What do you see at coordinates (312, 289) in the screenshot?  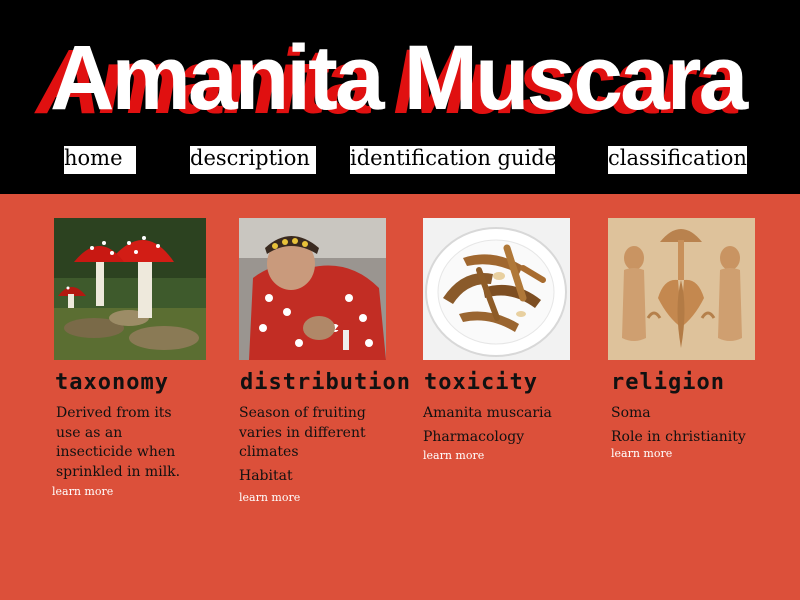 I see `person-photo` at bounding box center [312, 289].